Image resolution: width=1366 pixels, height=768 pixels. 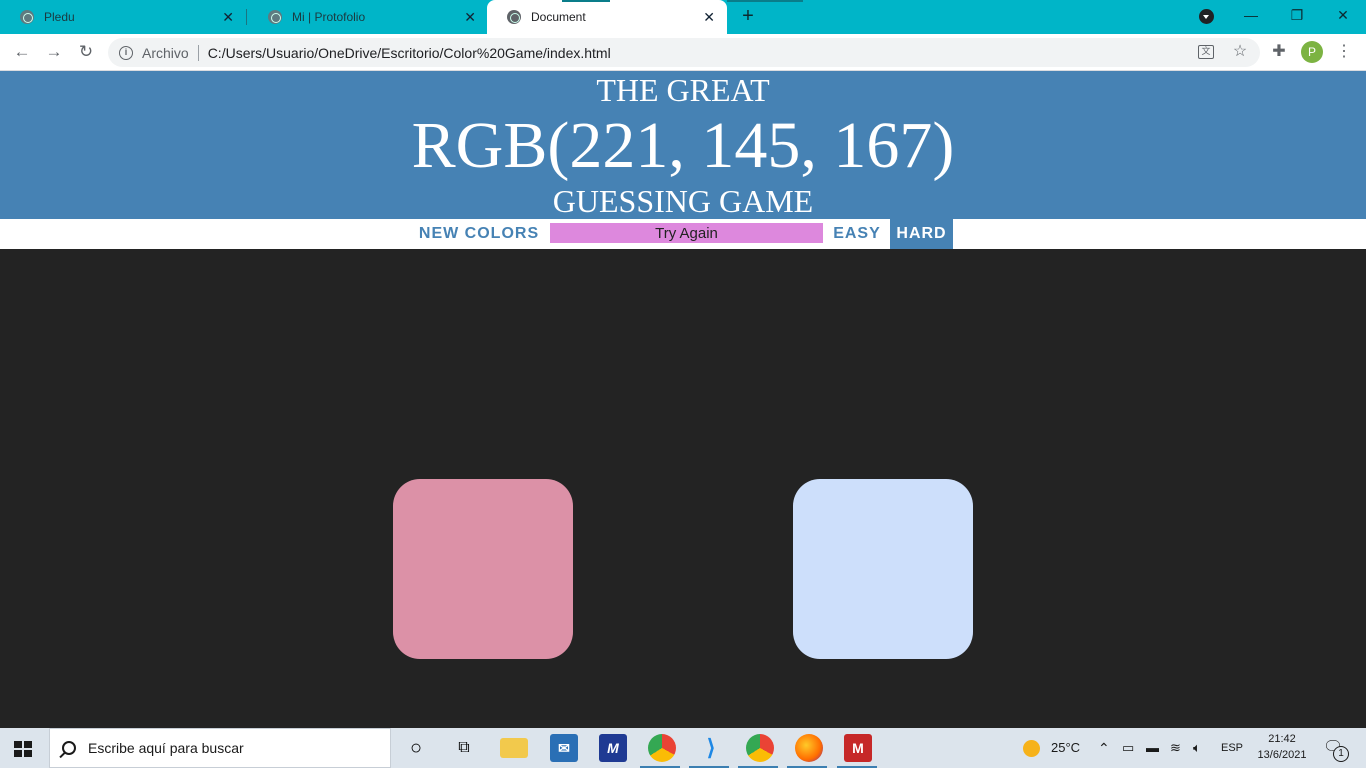 What do you see at coordinates (613, 748) in the screenshot?
I see `maple-icon: M` at bounding box center [613, 748].